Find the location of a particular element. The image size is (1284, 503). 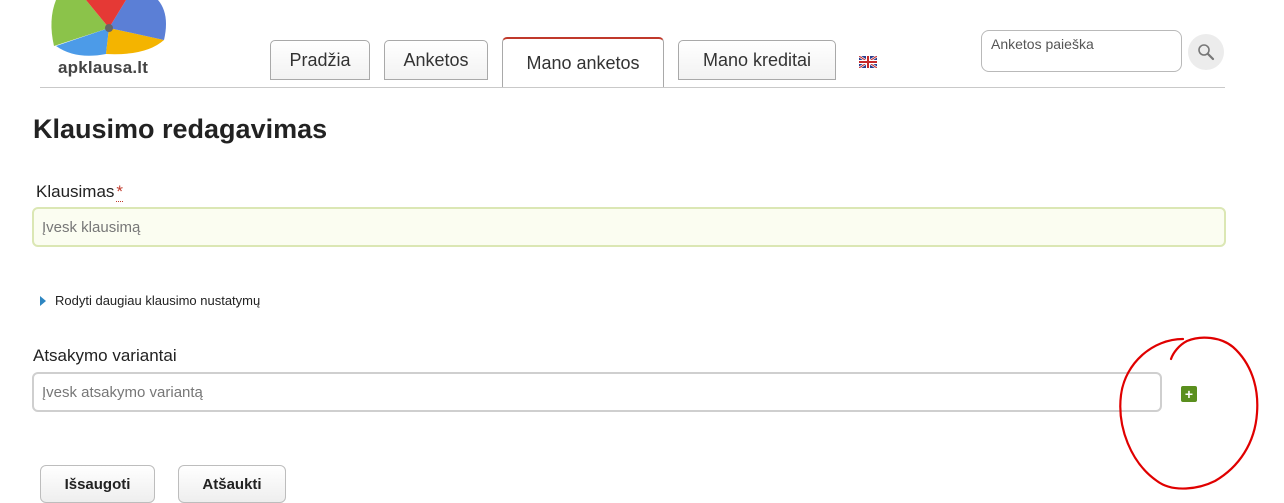

red-circle-annotation is located at coordinates (1189, 413).